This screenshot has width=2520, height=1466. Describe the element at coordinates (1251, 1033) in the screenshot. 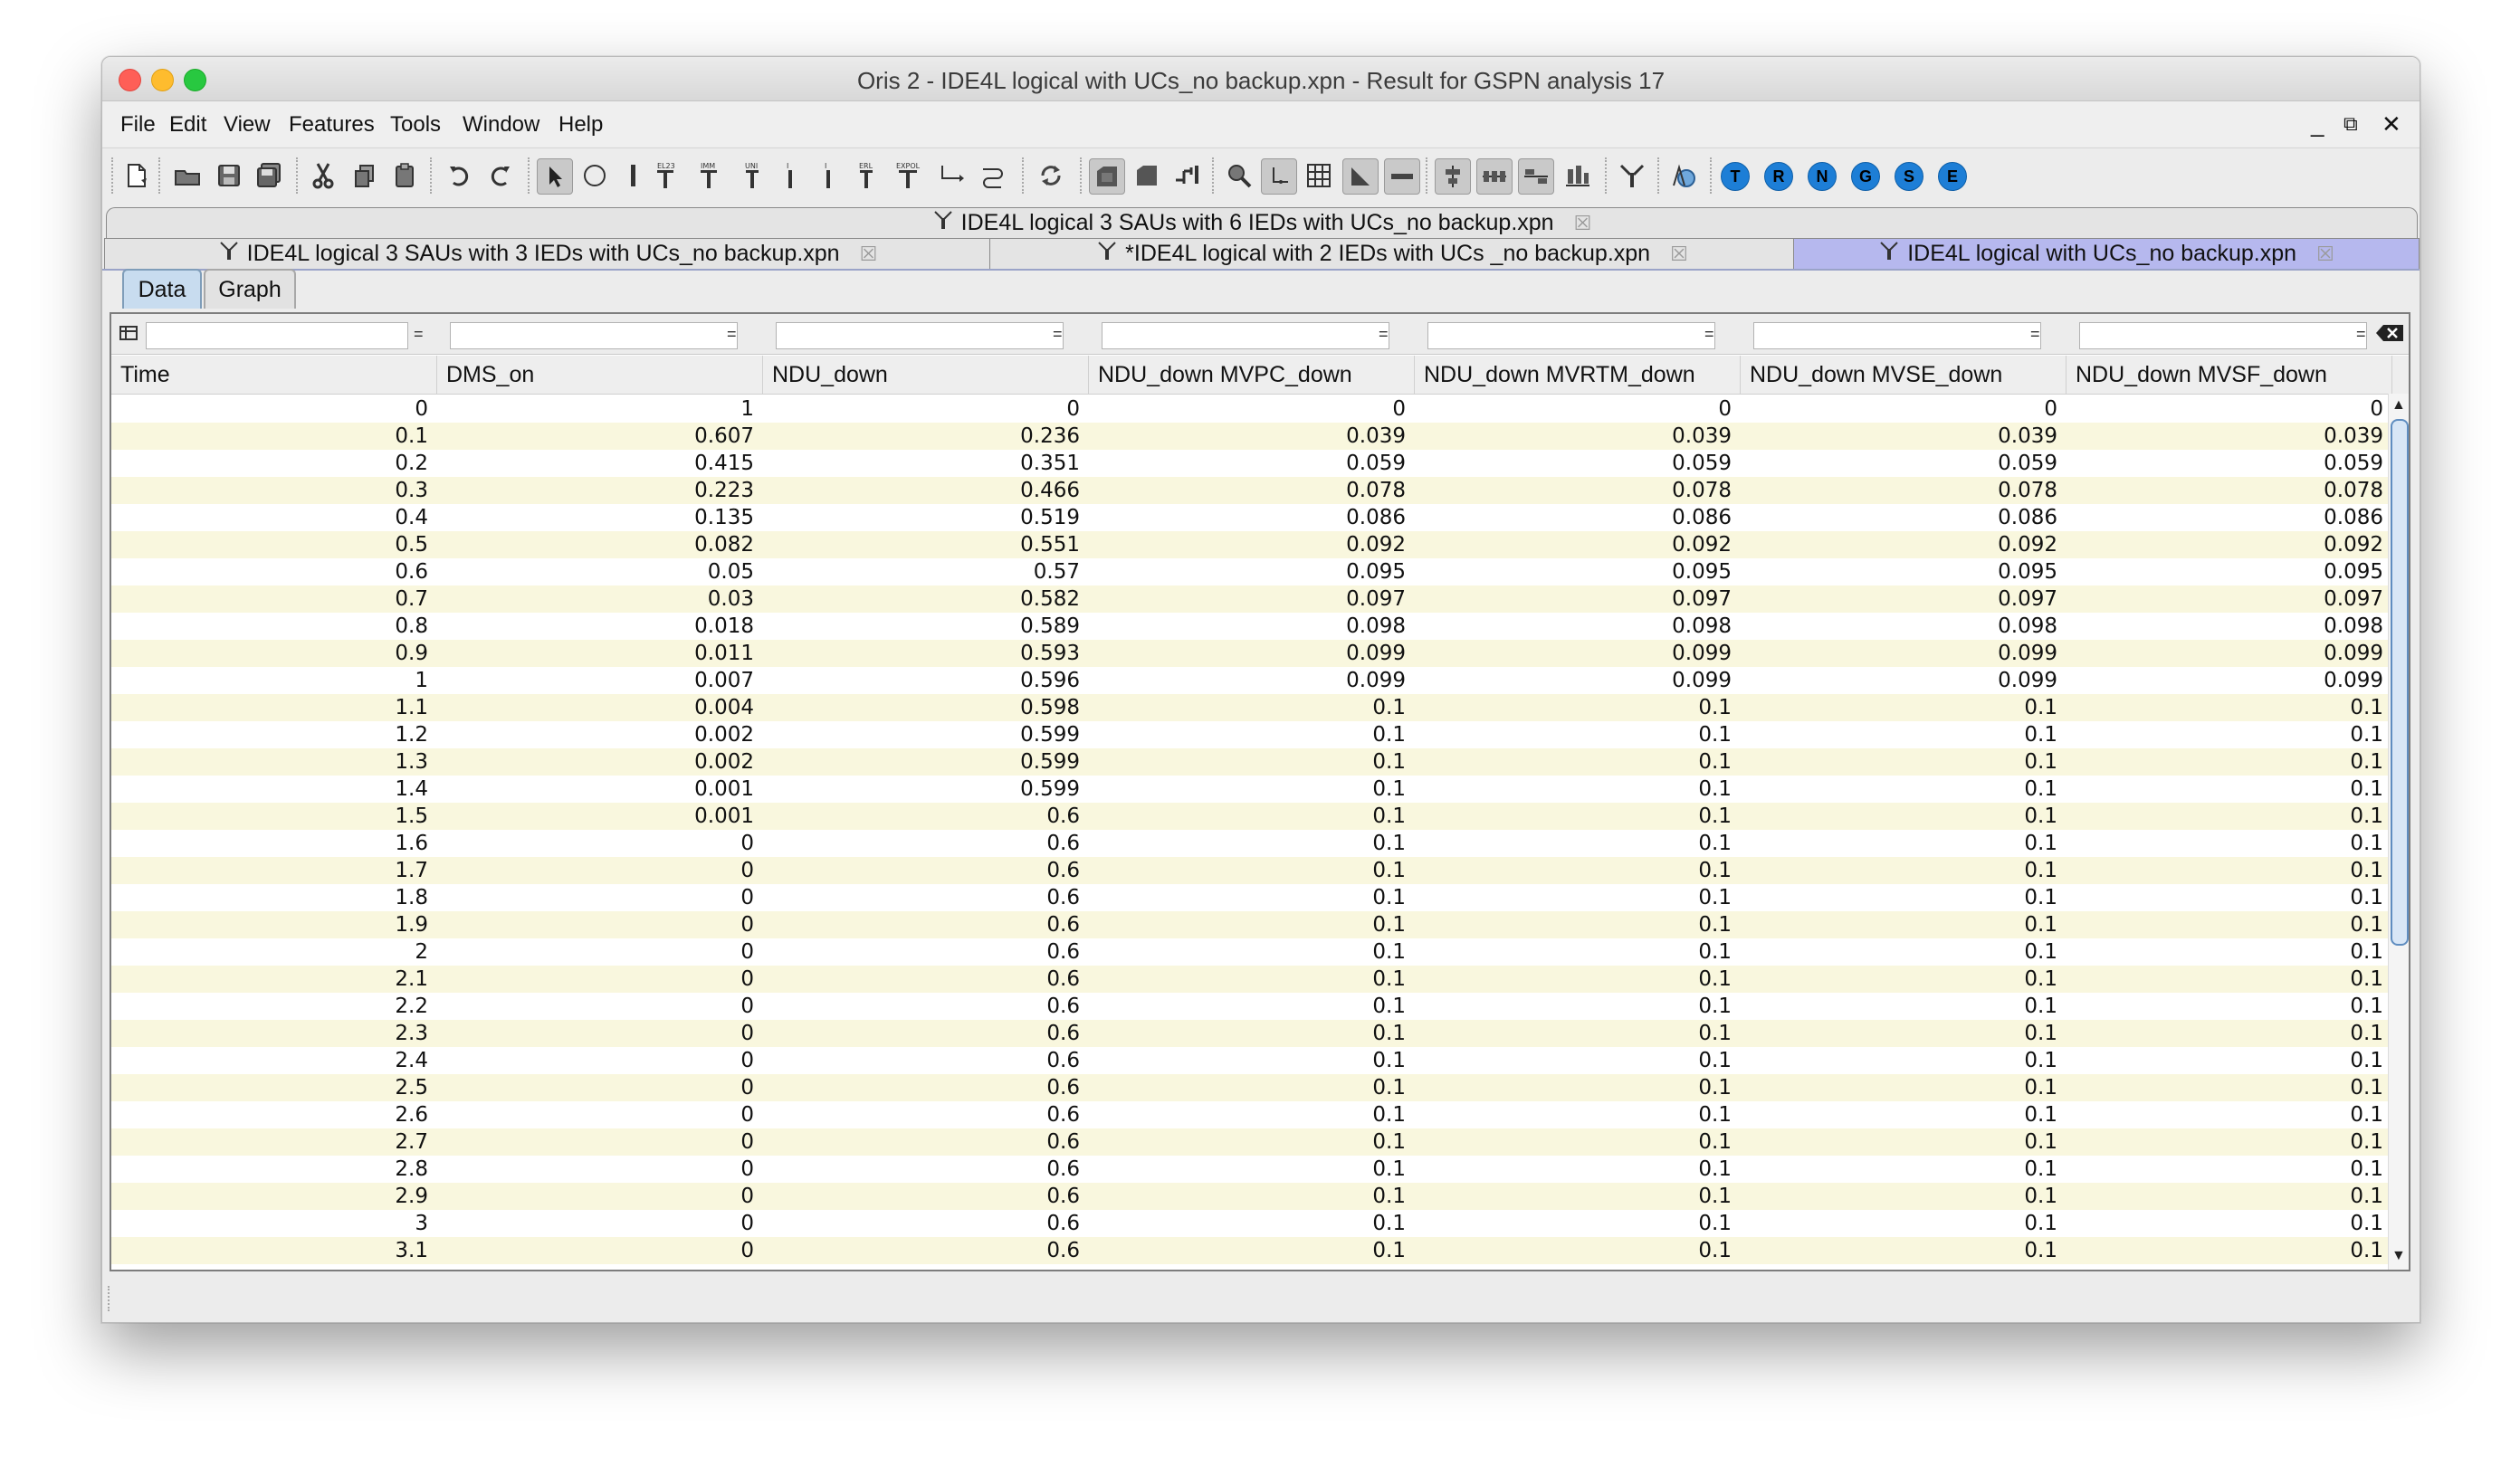

I see `table-row: 2.3 0 0.6 0.1 0.1 0.1 0.1` at that location.